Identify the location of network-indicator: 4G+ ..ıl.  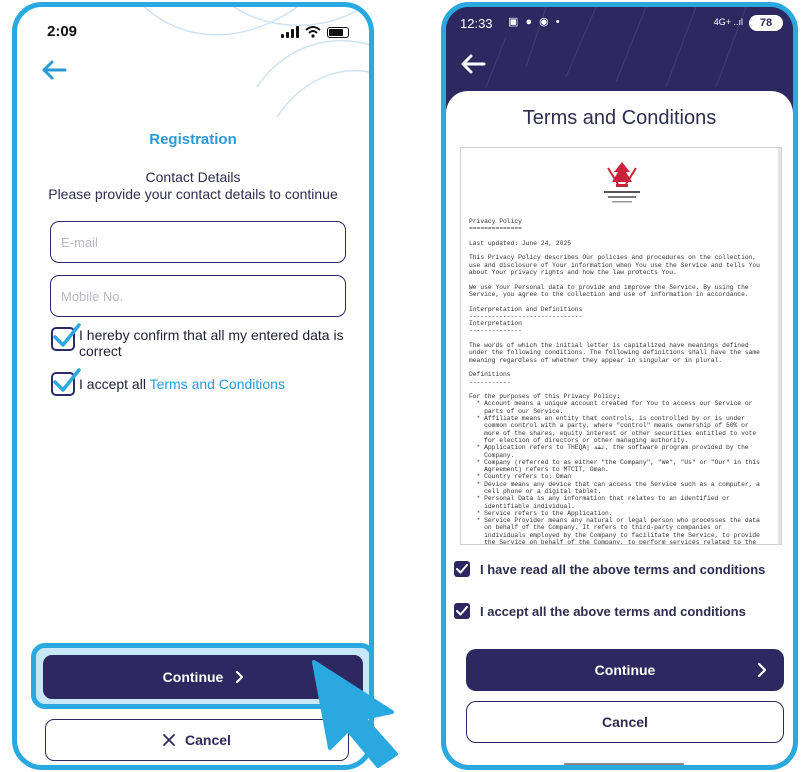
(728, 22).